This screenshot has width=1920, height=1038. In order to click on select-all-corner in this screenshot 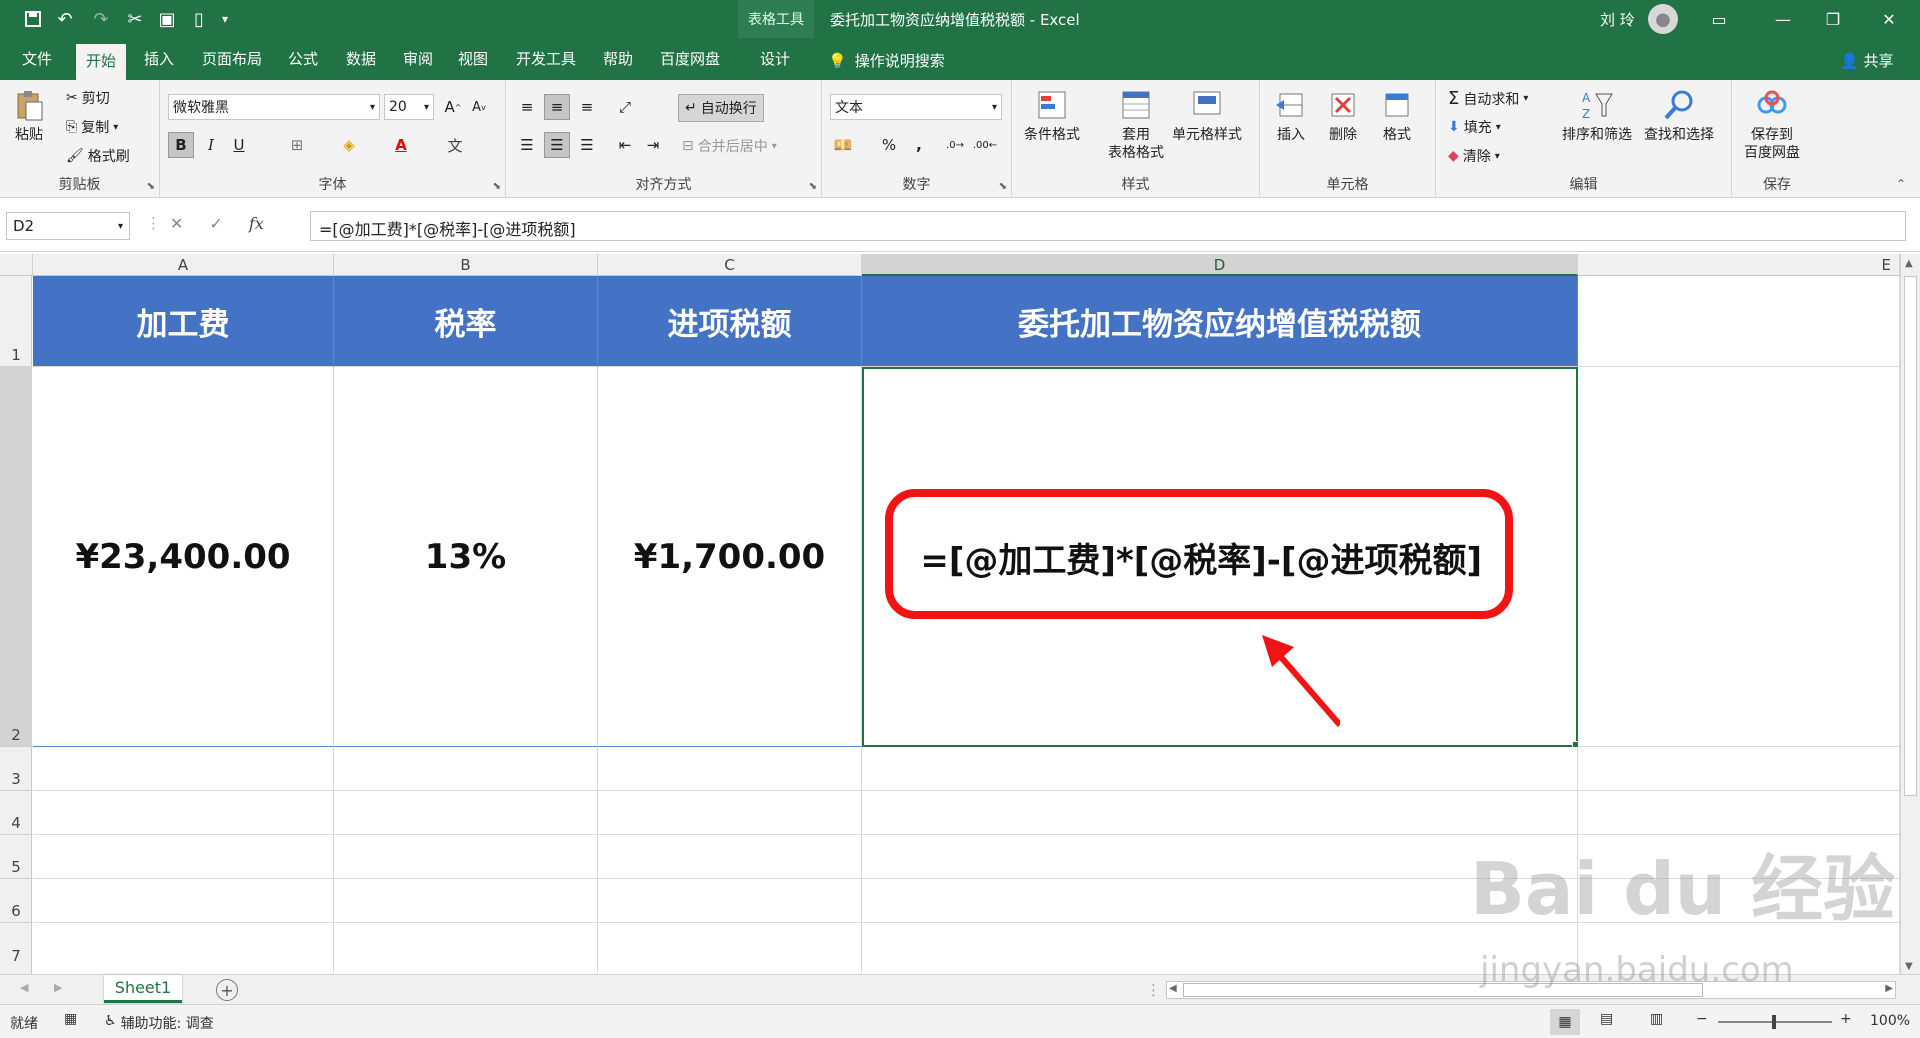, I will do `click(16, 265)`.